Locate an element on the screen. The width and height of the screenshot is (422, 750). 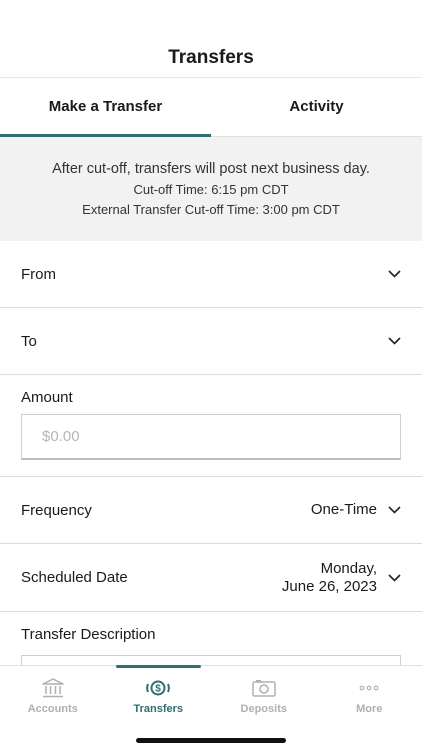
frequency-label: Frequency is located at coordinates (56, 510).